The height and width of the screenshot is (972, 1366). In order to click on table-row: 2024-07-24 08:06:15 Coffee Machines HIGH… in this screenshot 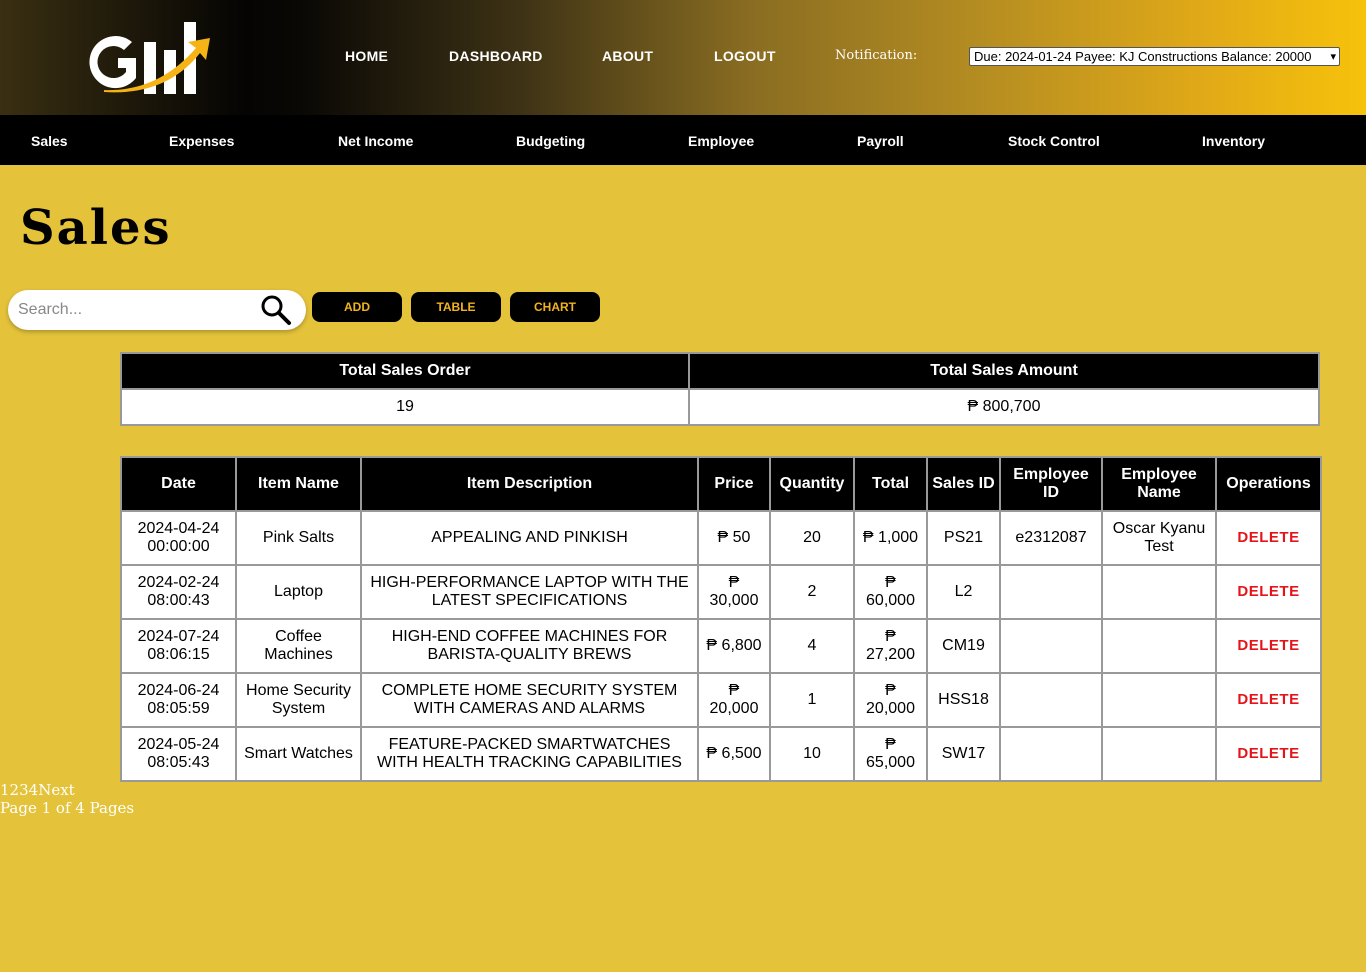, I will do `click(721, 646)`.